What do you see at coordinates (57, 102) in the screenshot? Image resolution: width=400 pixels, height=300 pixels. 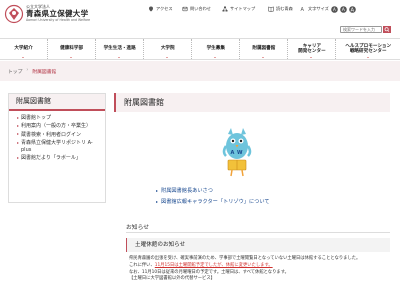 I see `sidebar-title: 附属図書館` at bounding box center [57, 102].